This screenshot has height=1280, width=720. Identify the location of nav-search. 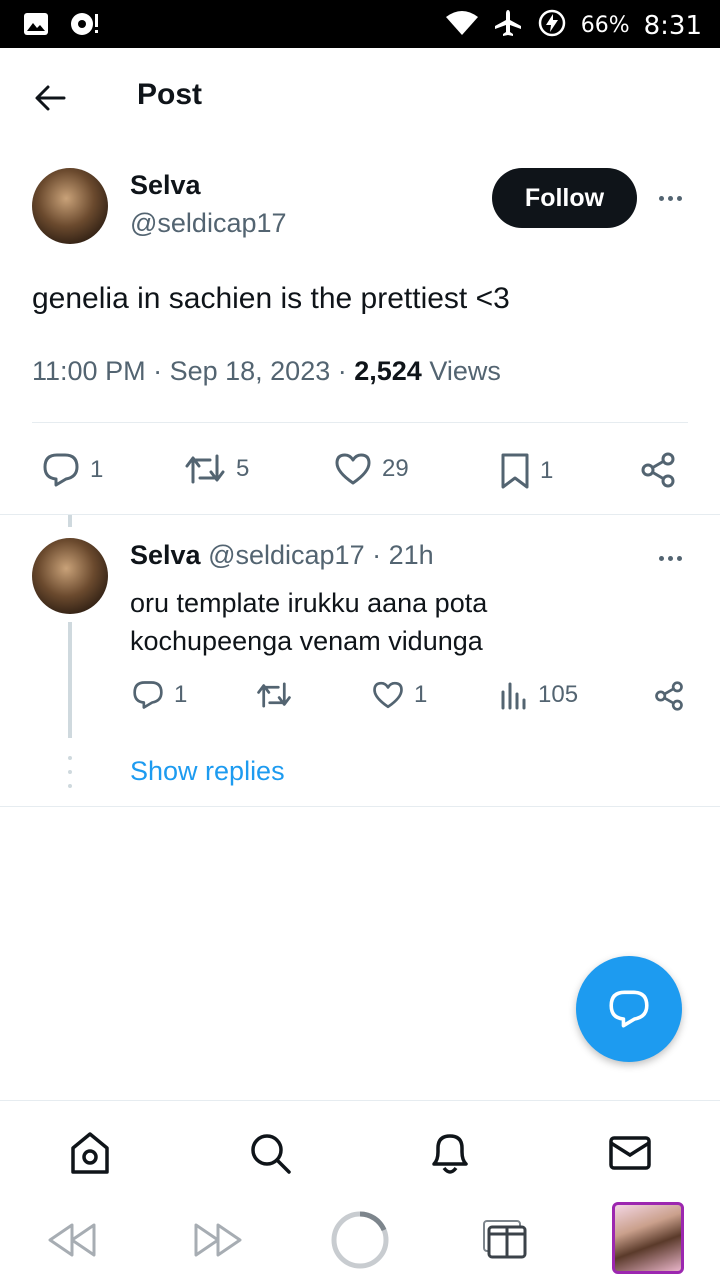
(270, 1153).